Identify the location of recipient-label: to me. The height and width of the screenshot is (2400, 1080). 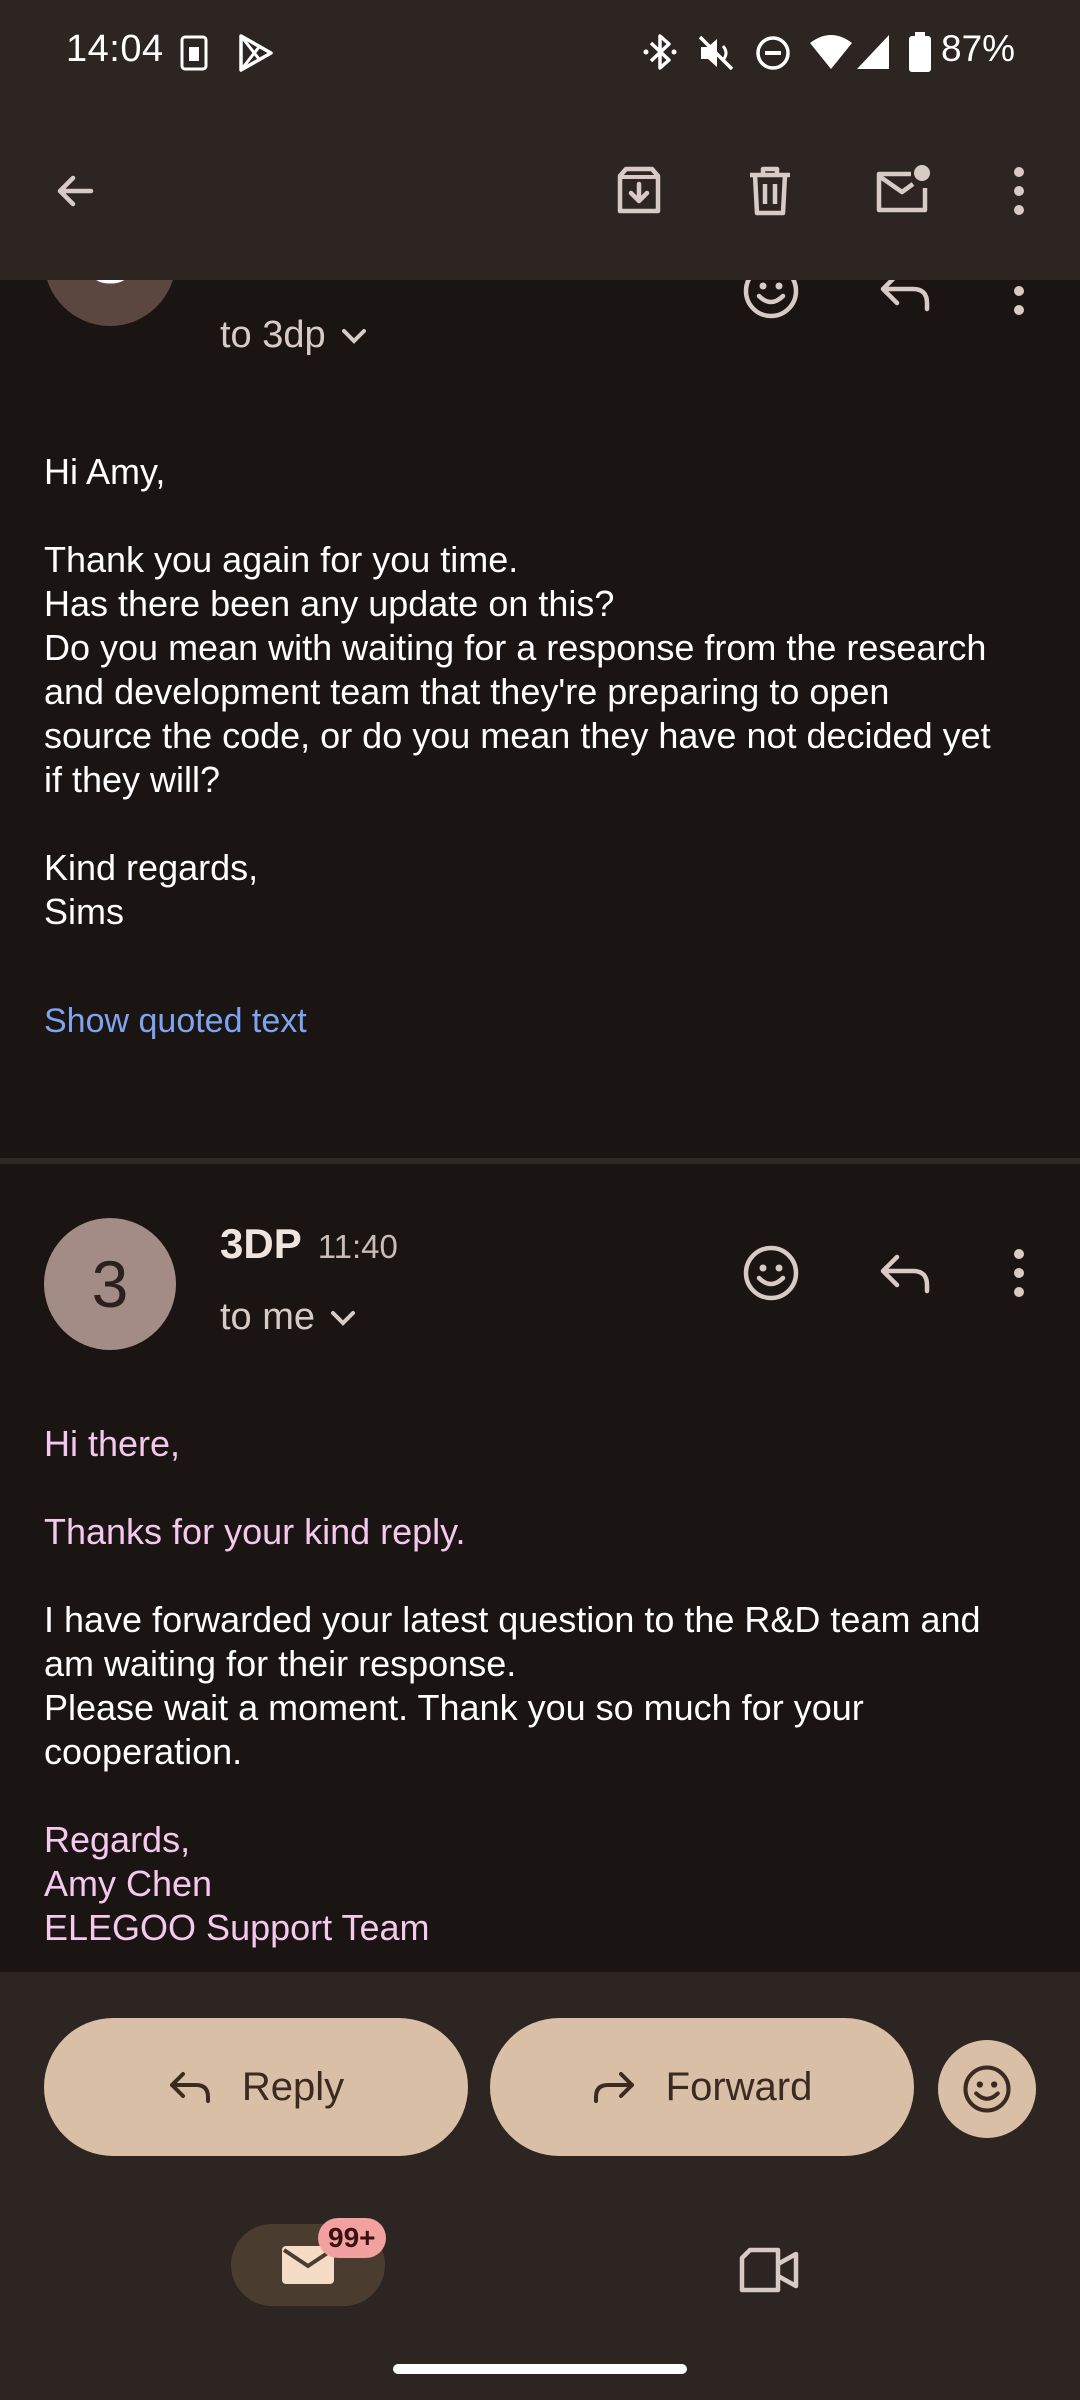
(268, 1317).